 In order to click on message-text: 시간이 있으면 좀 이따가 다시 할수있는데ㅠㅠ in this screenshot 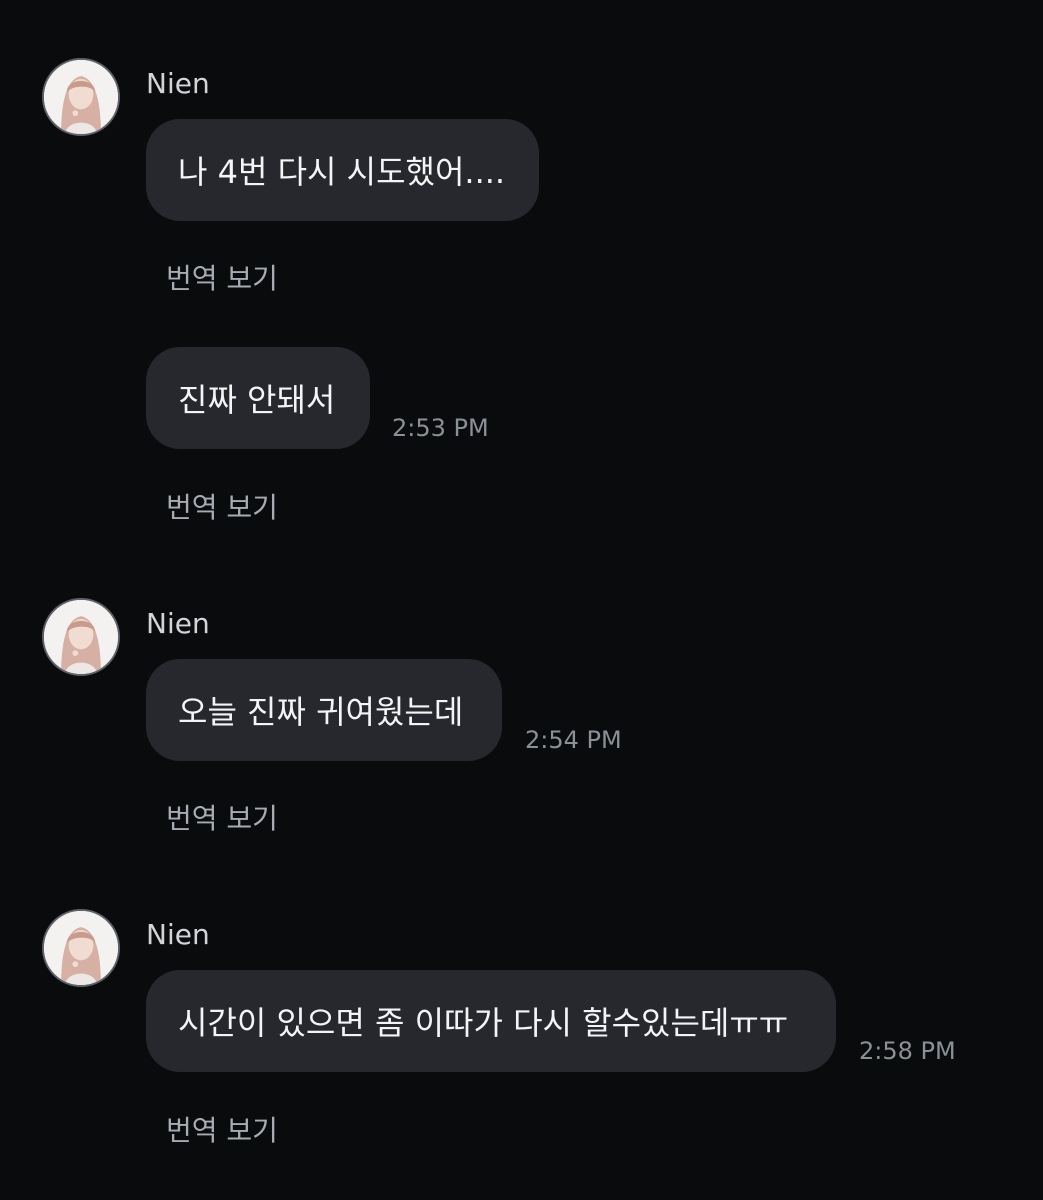, I will do `click(483, 1023)`.